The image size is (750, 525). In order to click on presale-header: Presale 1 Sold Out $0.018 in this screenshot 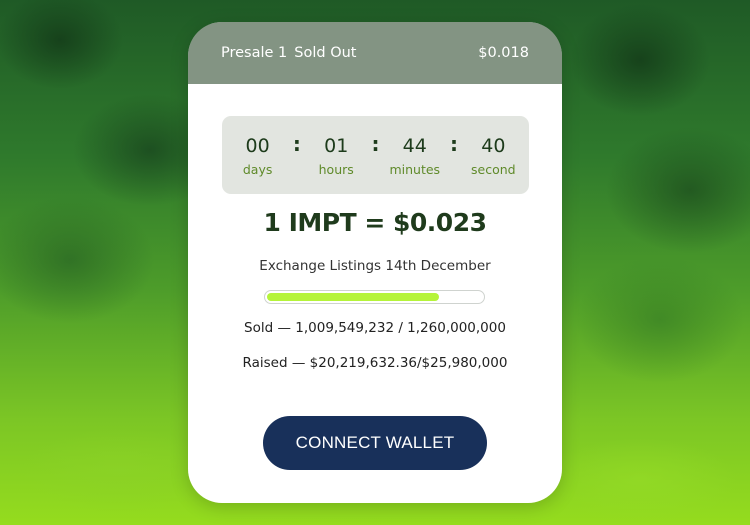, I will do `click(375, 53)`.